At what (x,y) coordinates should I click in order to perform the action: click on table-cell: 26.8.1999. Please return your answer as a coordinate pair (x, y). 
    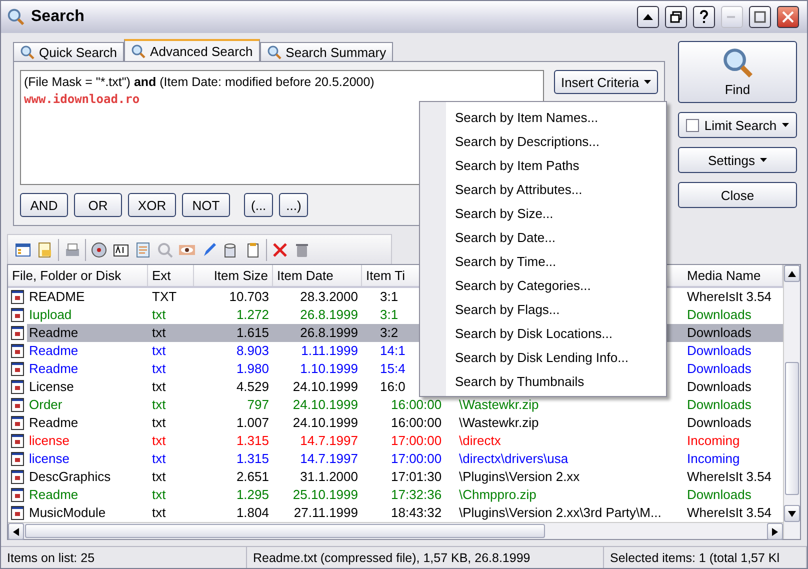
    Looking at the image, I should click on (317, 333).